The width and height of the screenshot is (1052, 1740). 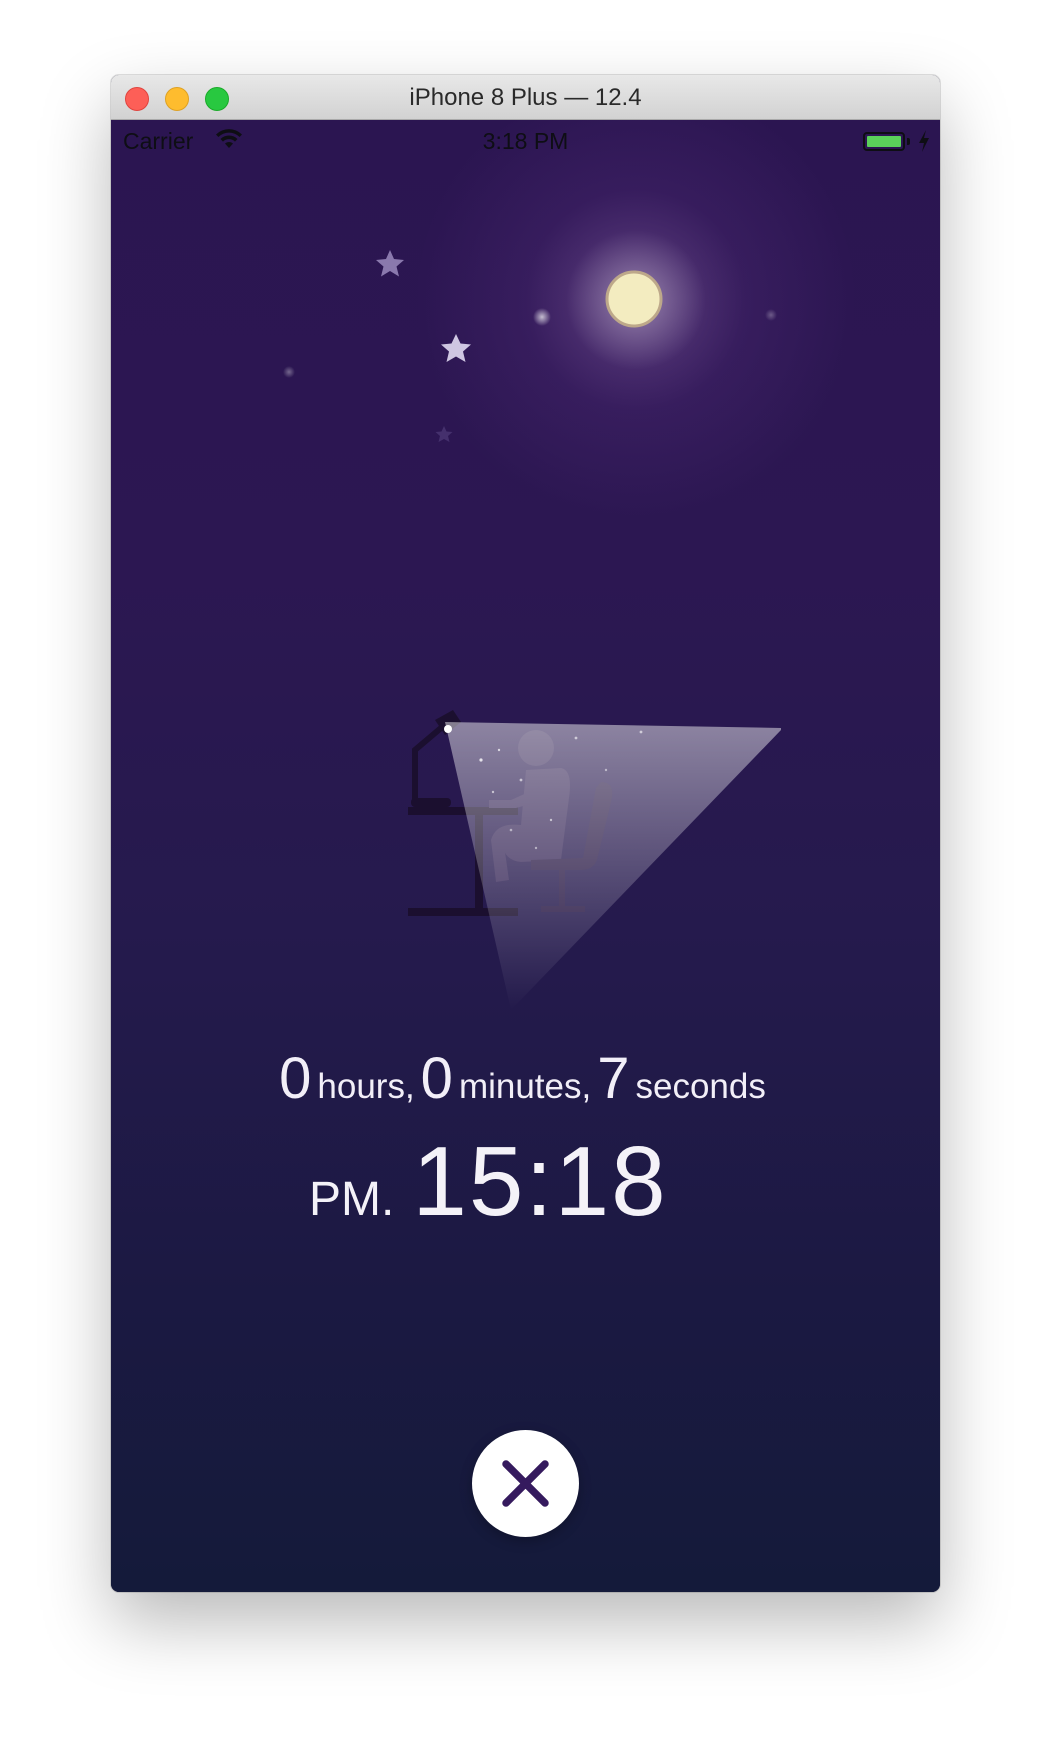 I want to click on ampm-label: PM., so click(x=352, y=1199).